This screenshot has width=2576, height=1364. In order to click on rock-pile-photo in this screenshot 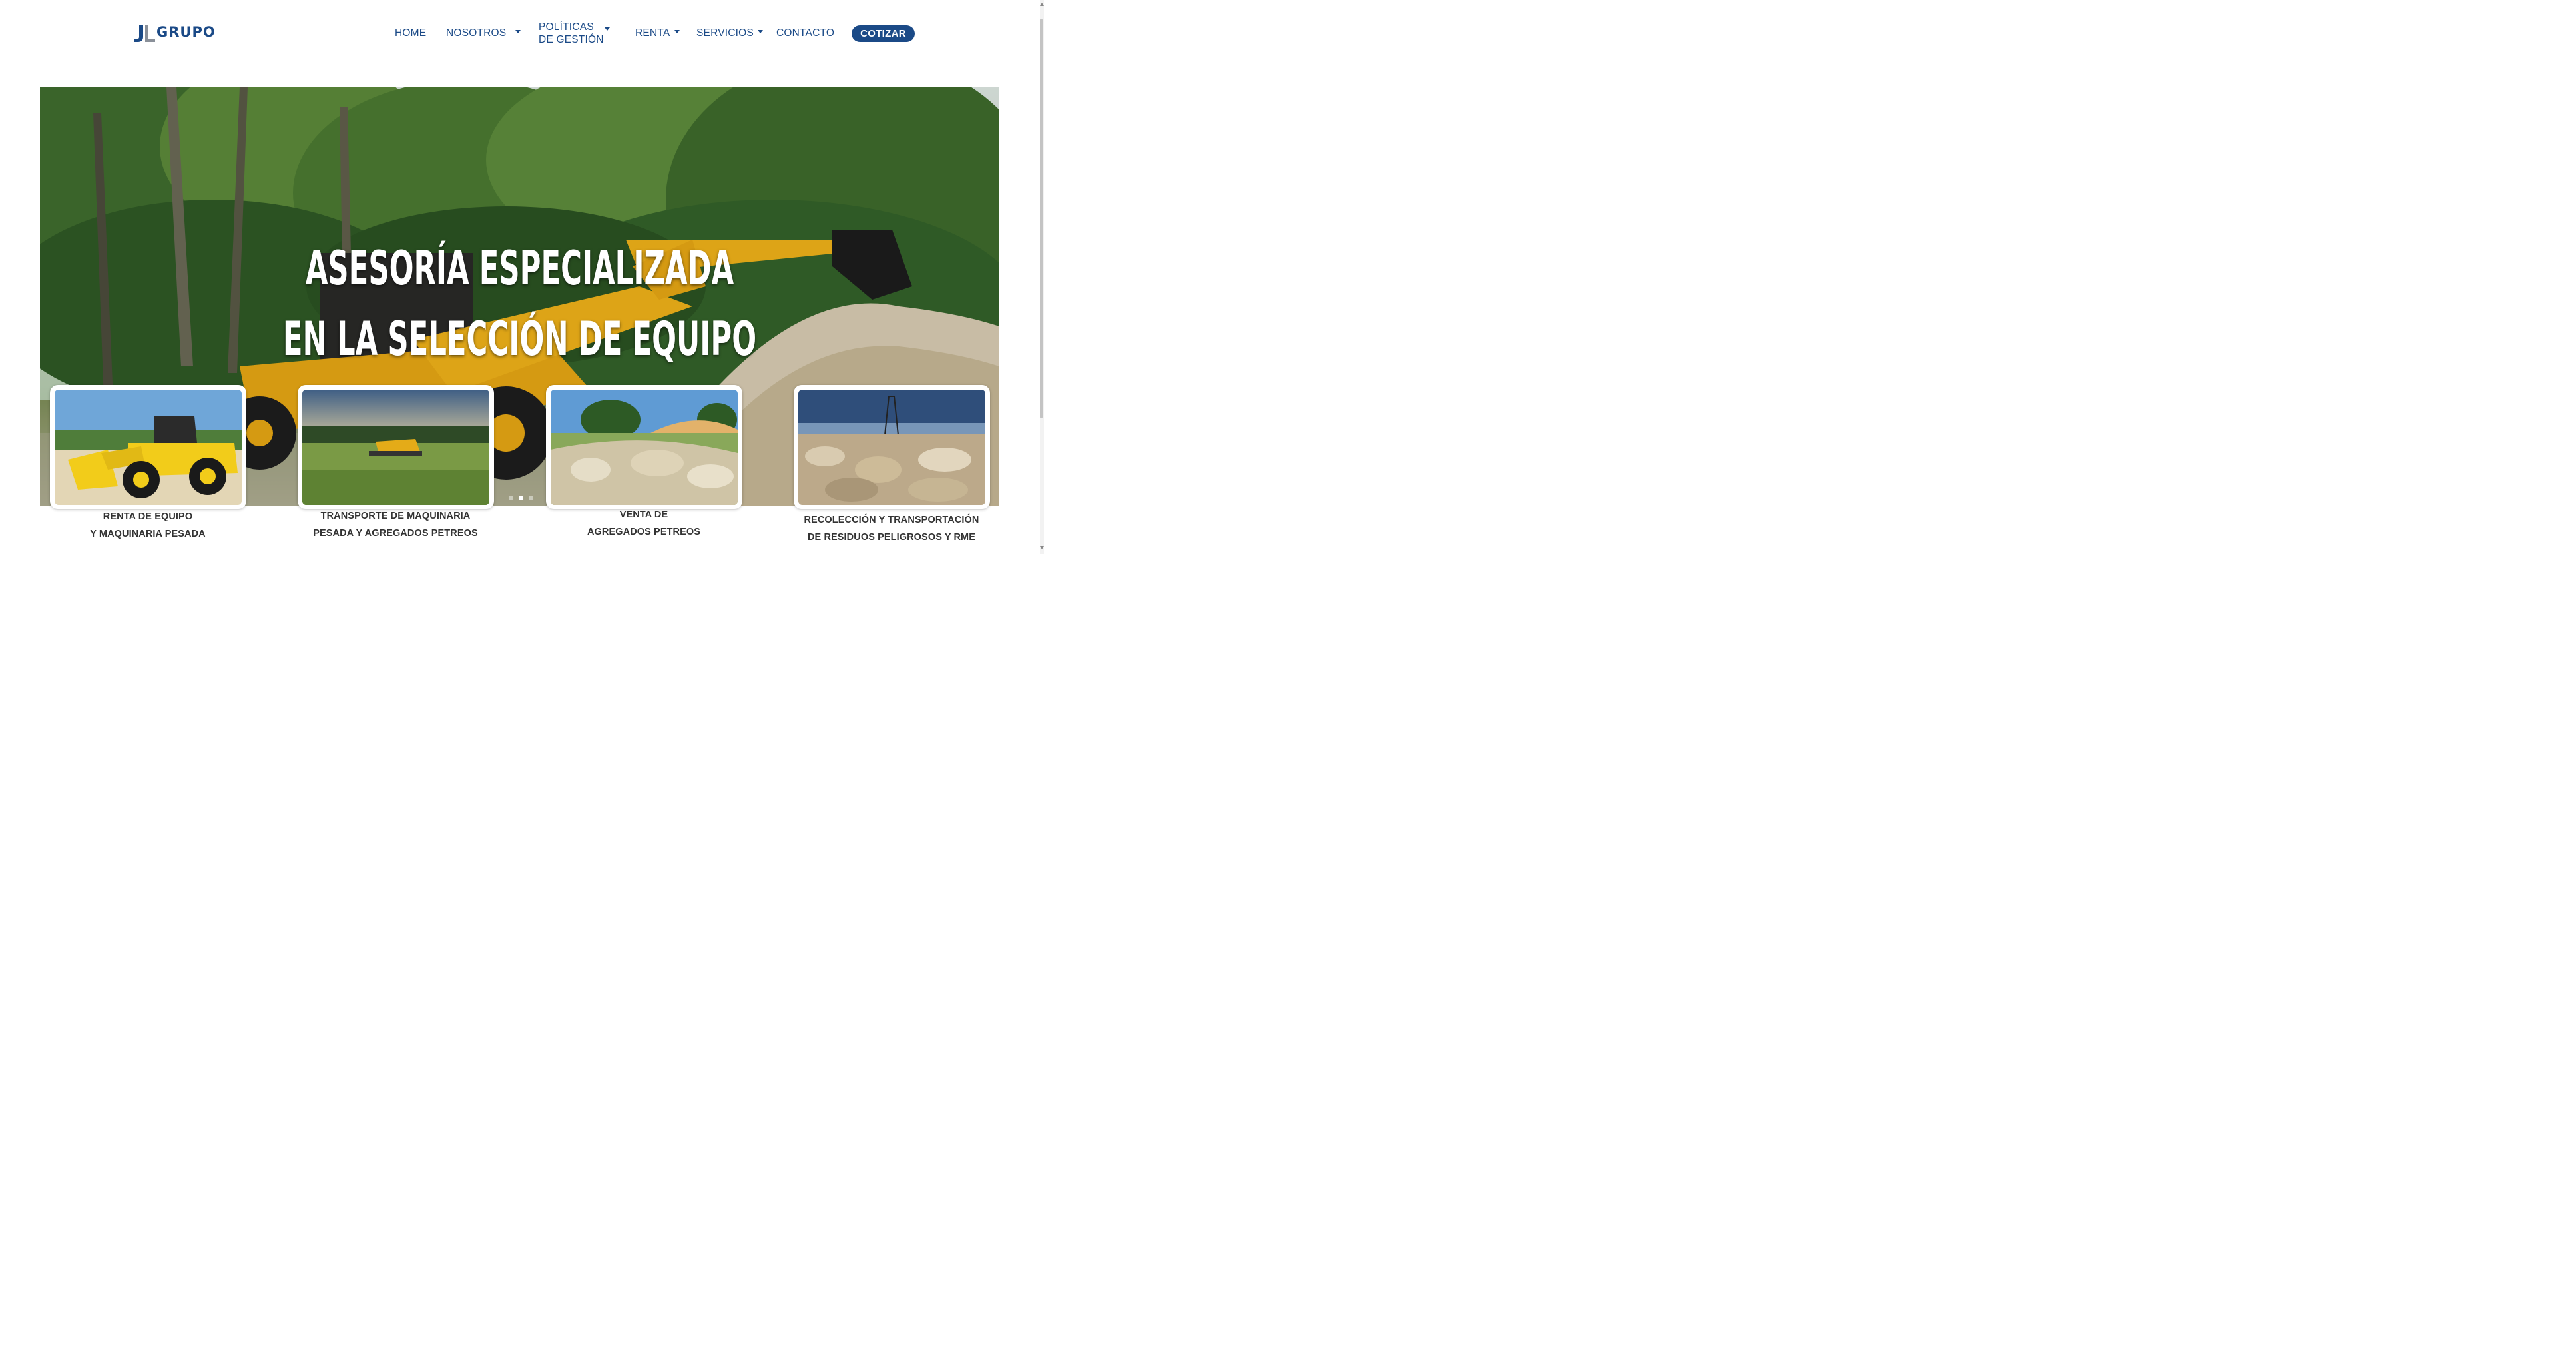, I will do `click(644, 447)`.